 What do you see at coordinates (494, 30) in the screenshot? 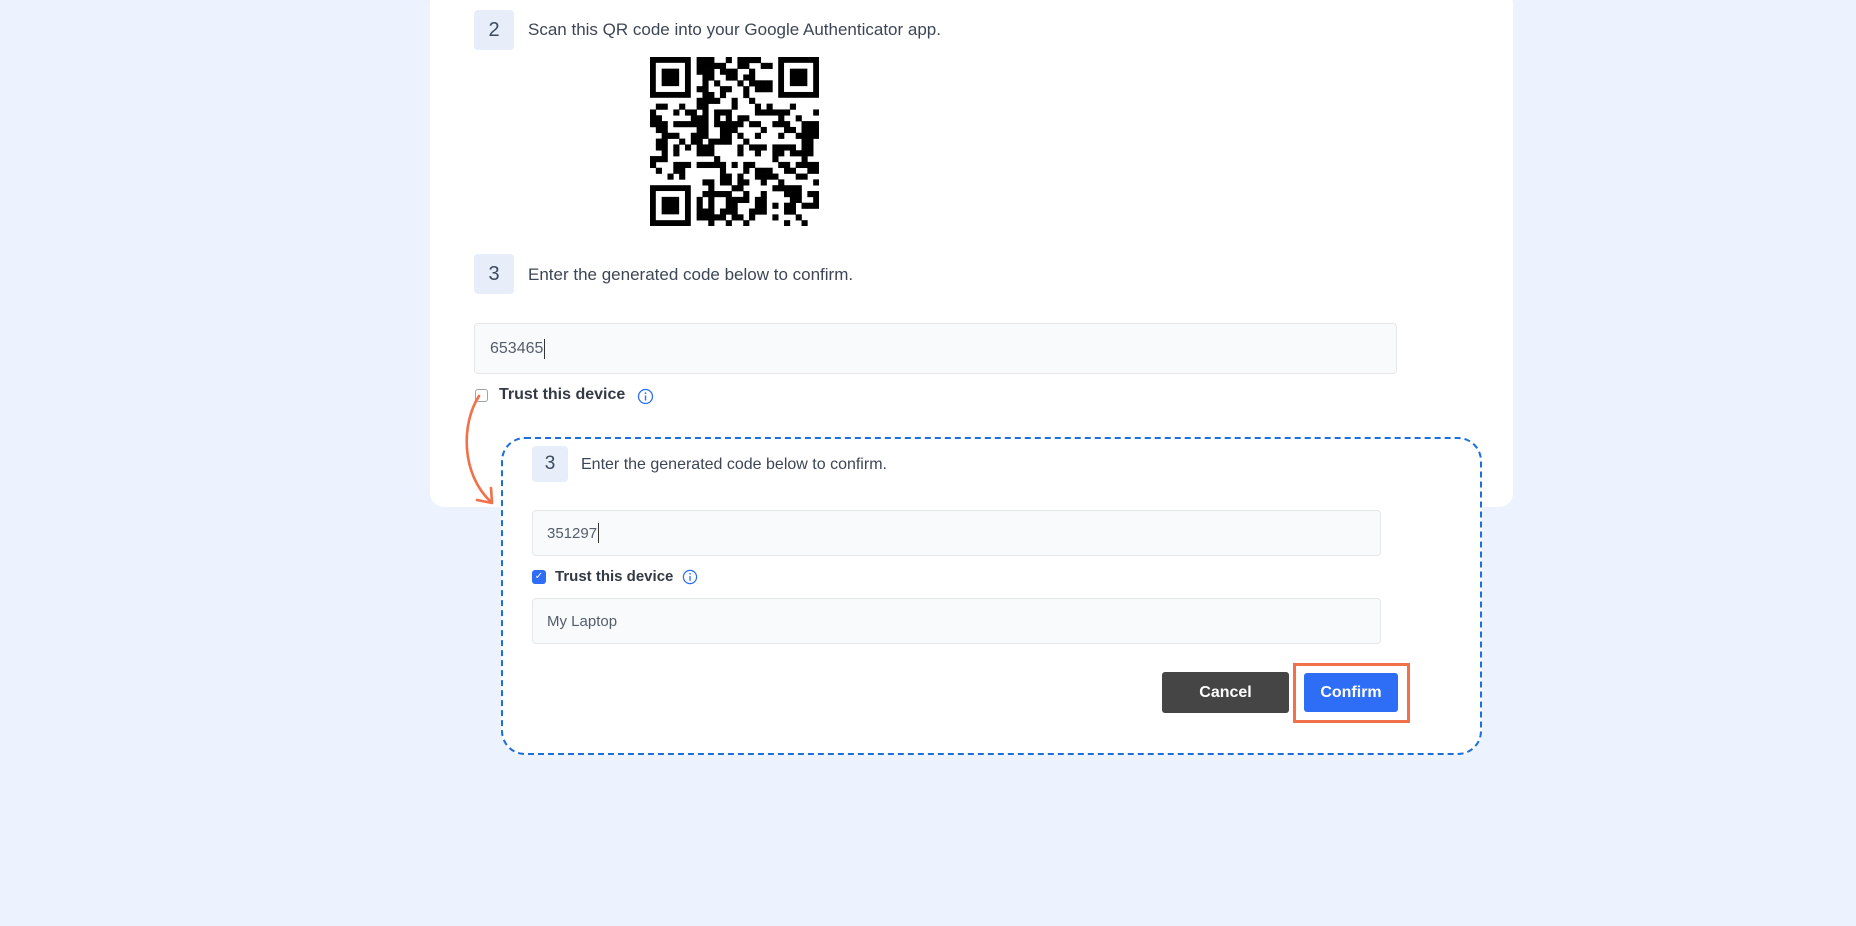
I see `step-2-badge: 2` at bounding box center [494, 30].